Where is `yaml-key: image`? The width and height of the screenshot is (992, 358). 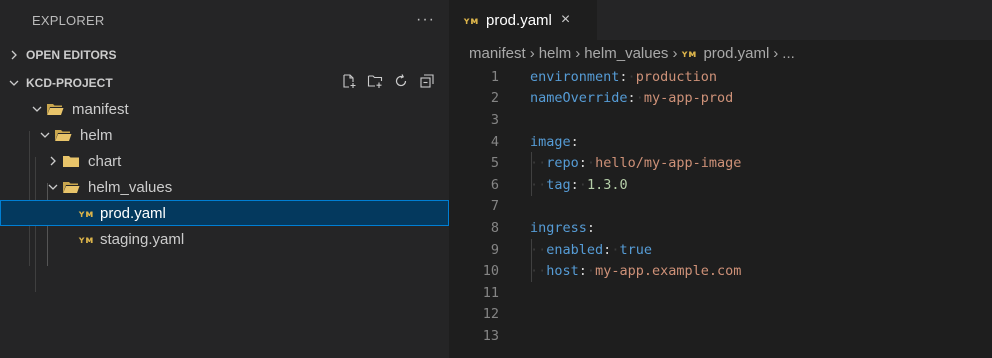
yaml-key: image is located at coordinates (550, 141).